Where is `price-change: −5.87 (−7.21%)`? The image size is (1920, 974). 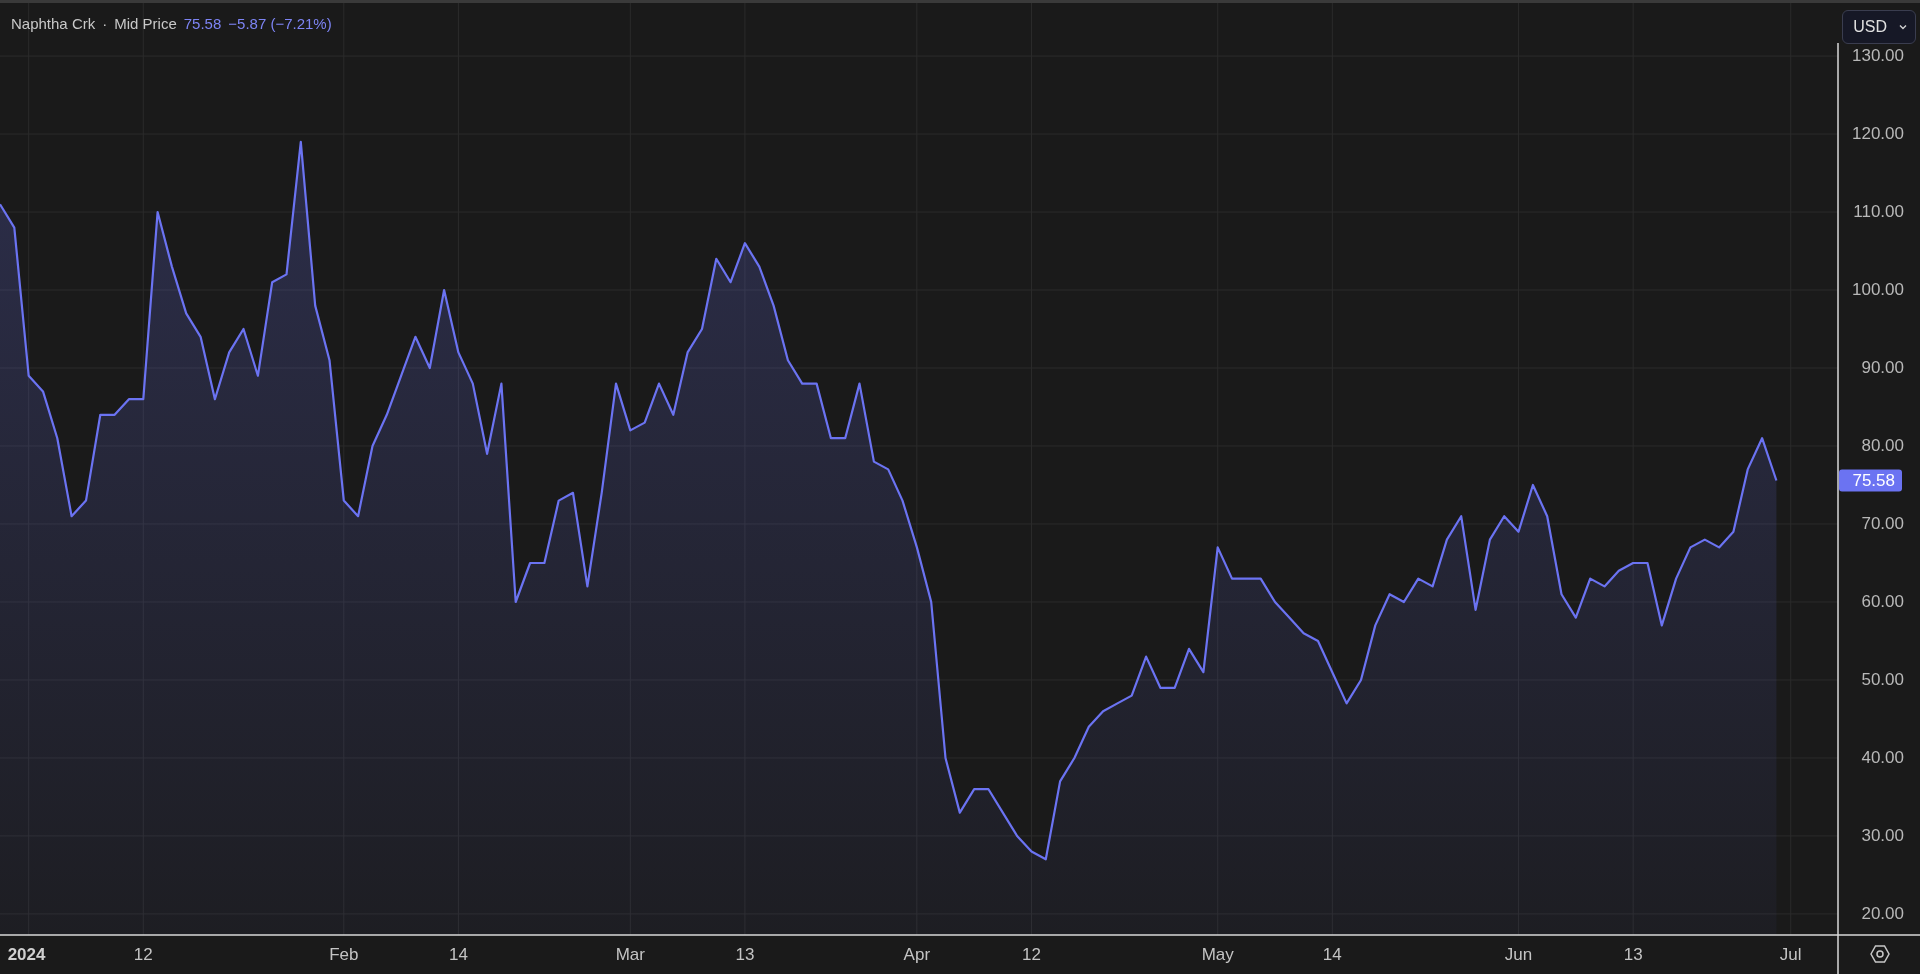 price-change: −5.87 (−7.21%) is located at coordinates (280, 23).